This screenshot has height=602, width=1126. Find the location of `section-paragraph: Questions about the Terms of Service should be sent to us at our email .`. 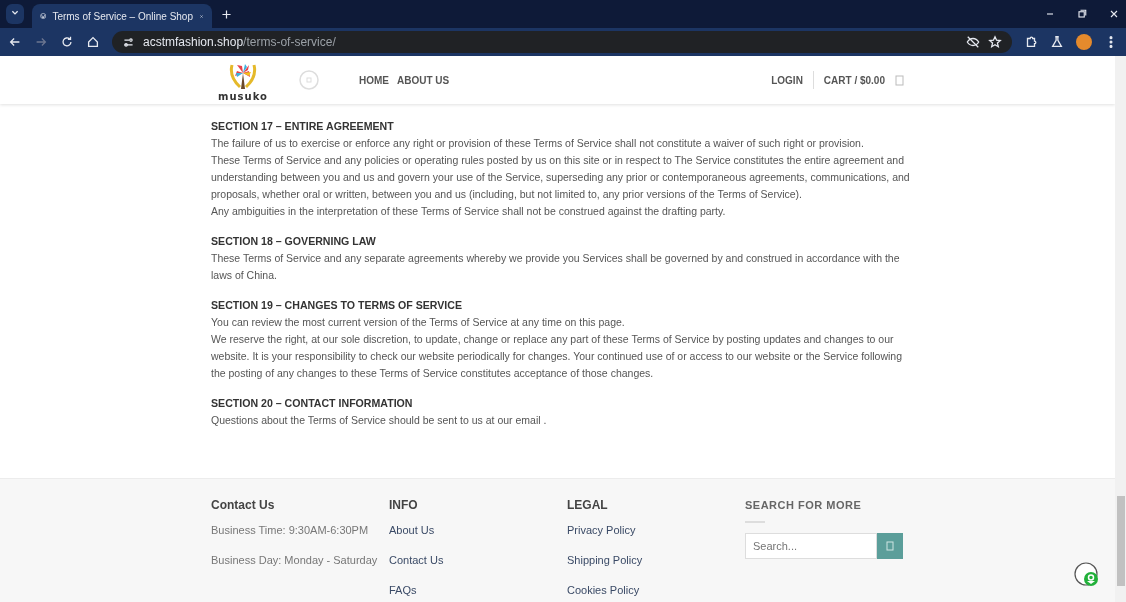

section-paragraph: Questions about the Terms of Service should be sent to us at our email . is located at coordinates (379, 420).